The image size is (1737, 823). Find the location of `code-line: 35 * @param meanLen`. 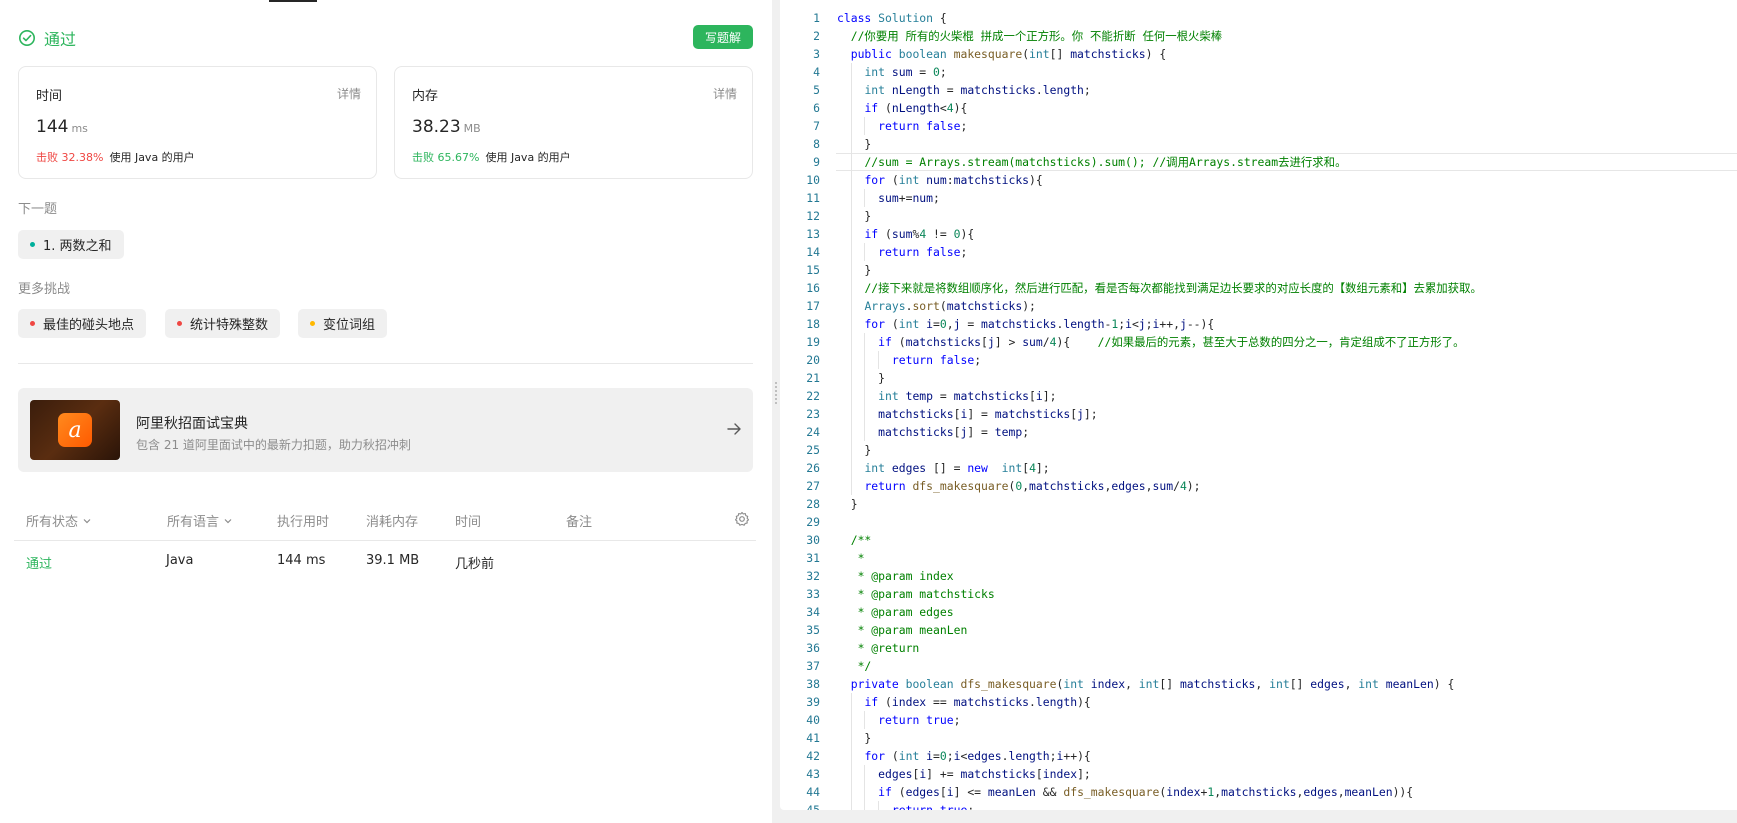

code-line: 35 * @param meanLen is located at coordinates (1258, 630).